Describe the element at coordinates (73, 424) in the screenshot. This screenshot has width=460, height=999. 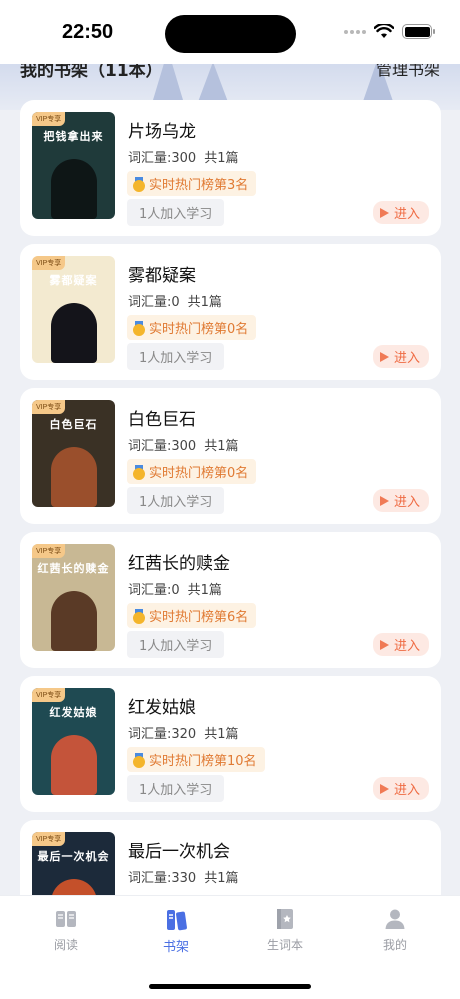
I see `cover-title: 白色巨石` at that location.